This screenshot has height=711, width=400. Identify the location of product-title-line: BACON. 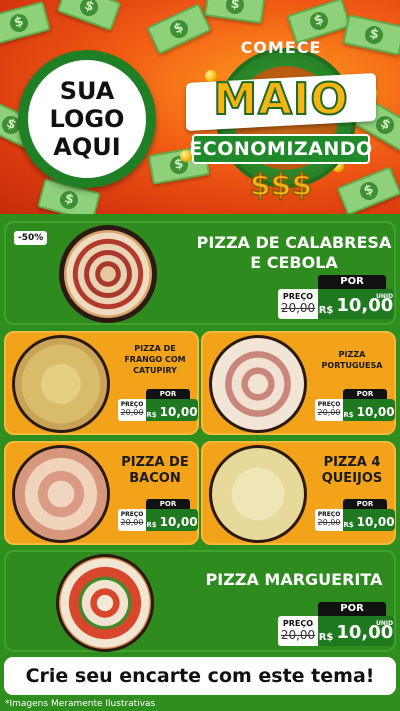
(155, 478).